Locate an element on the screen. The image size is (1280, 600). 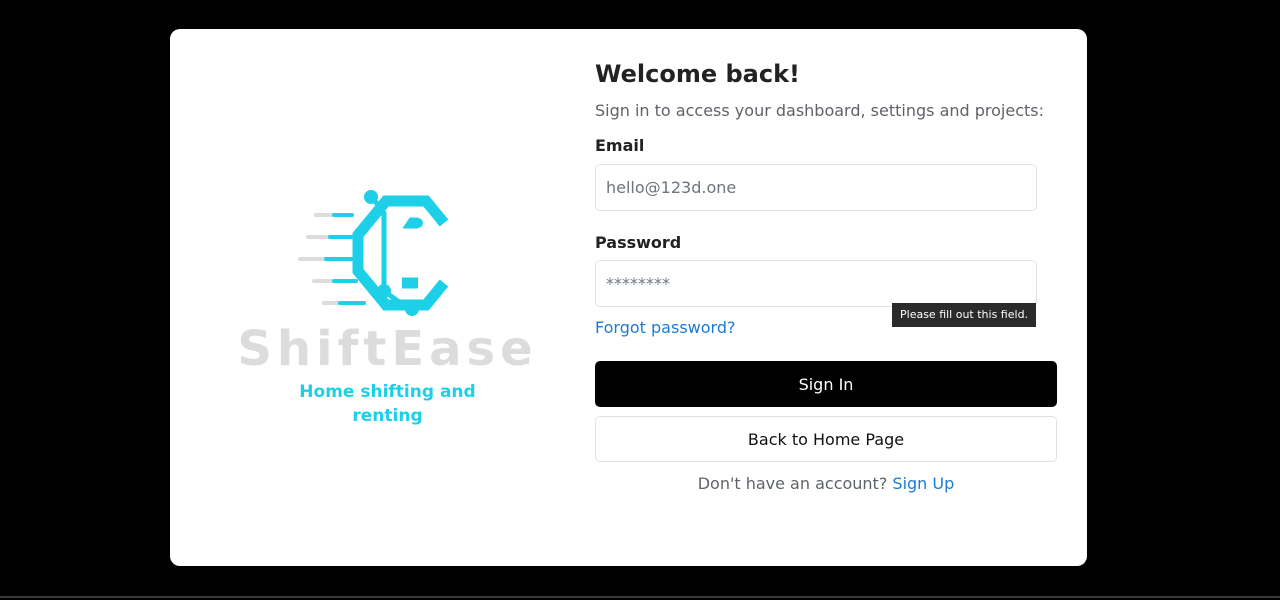
password-label: Password is located at coordinates (638, 242).